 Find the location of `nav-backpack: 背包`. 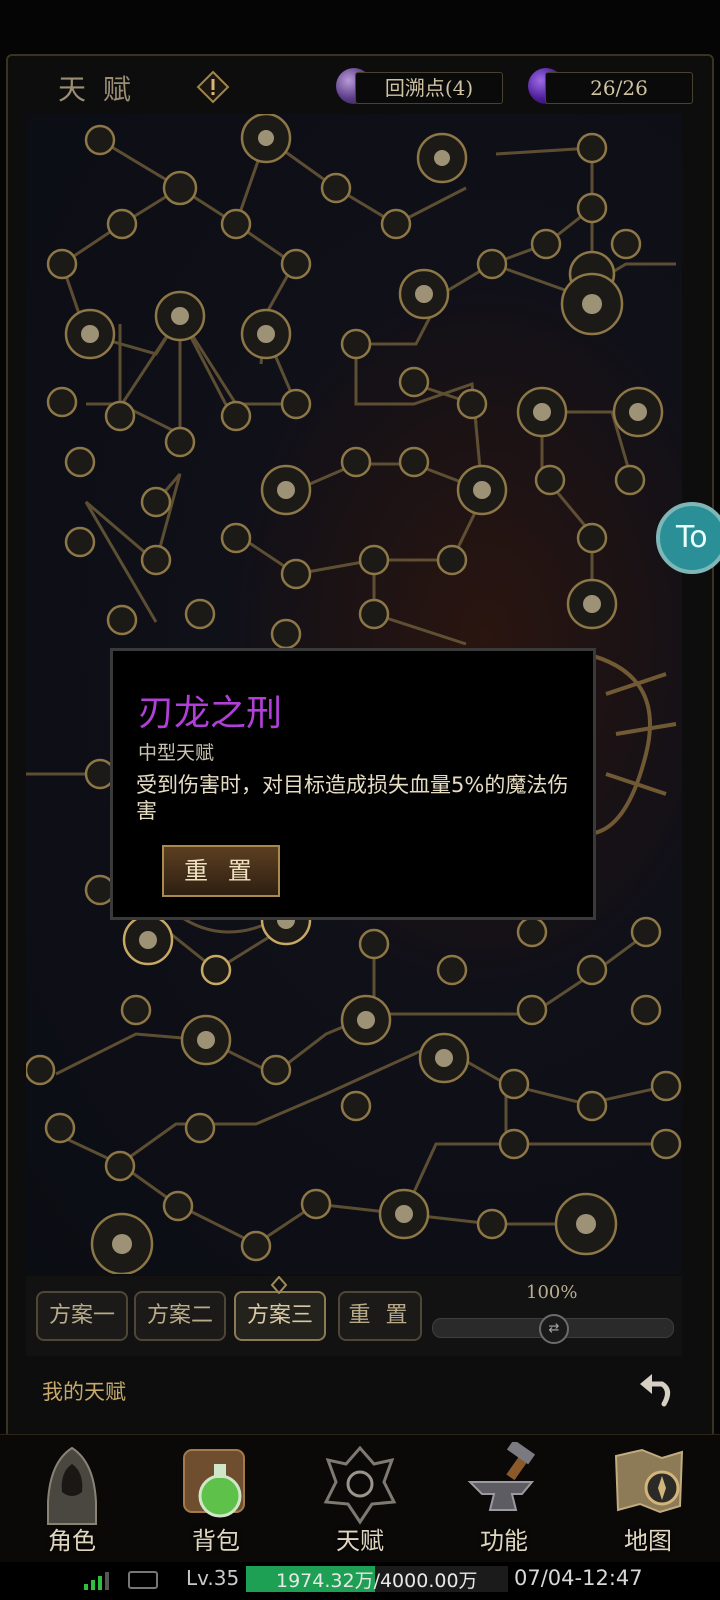

nav-backpack: 背包 is located at coordinates (216, 1498).